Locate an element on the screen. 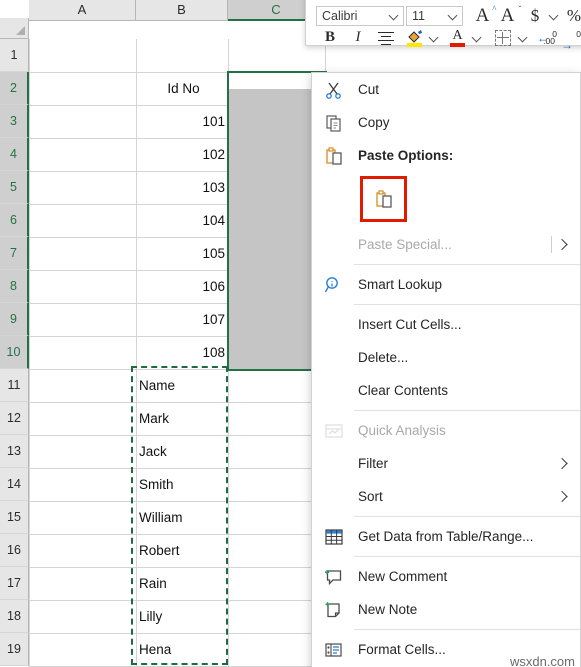 Image resolution: width=581 pixels, height=667 pixels. cell-b13: Jack is located at coordinates (182, 451).